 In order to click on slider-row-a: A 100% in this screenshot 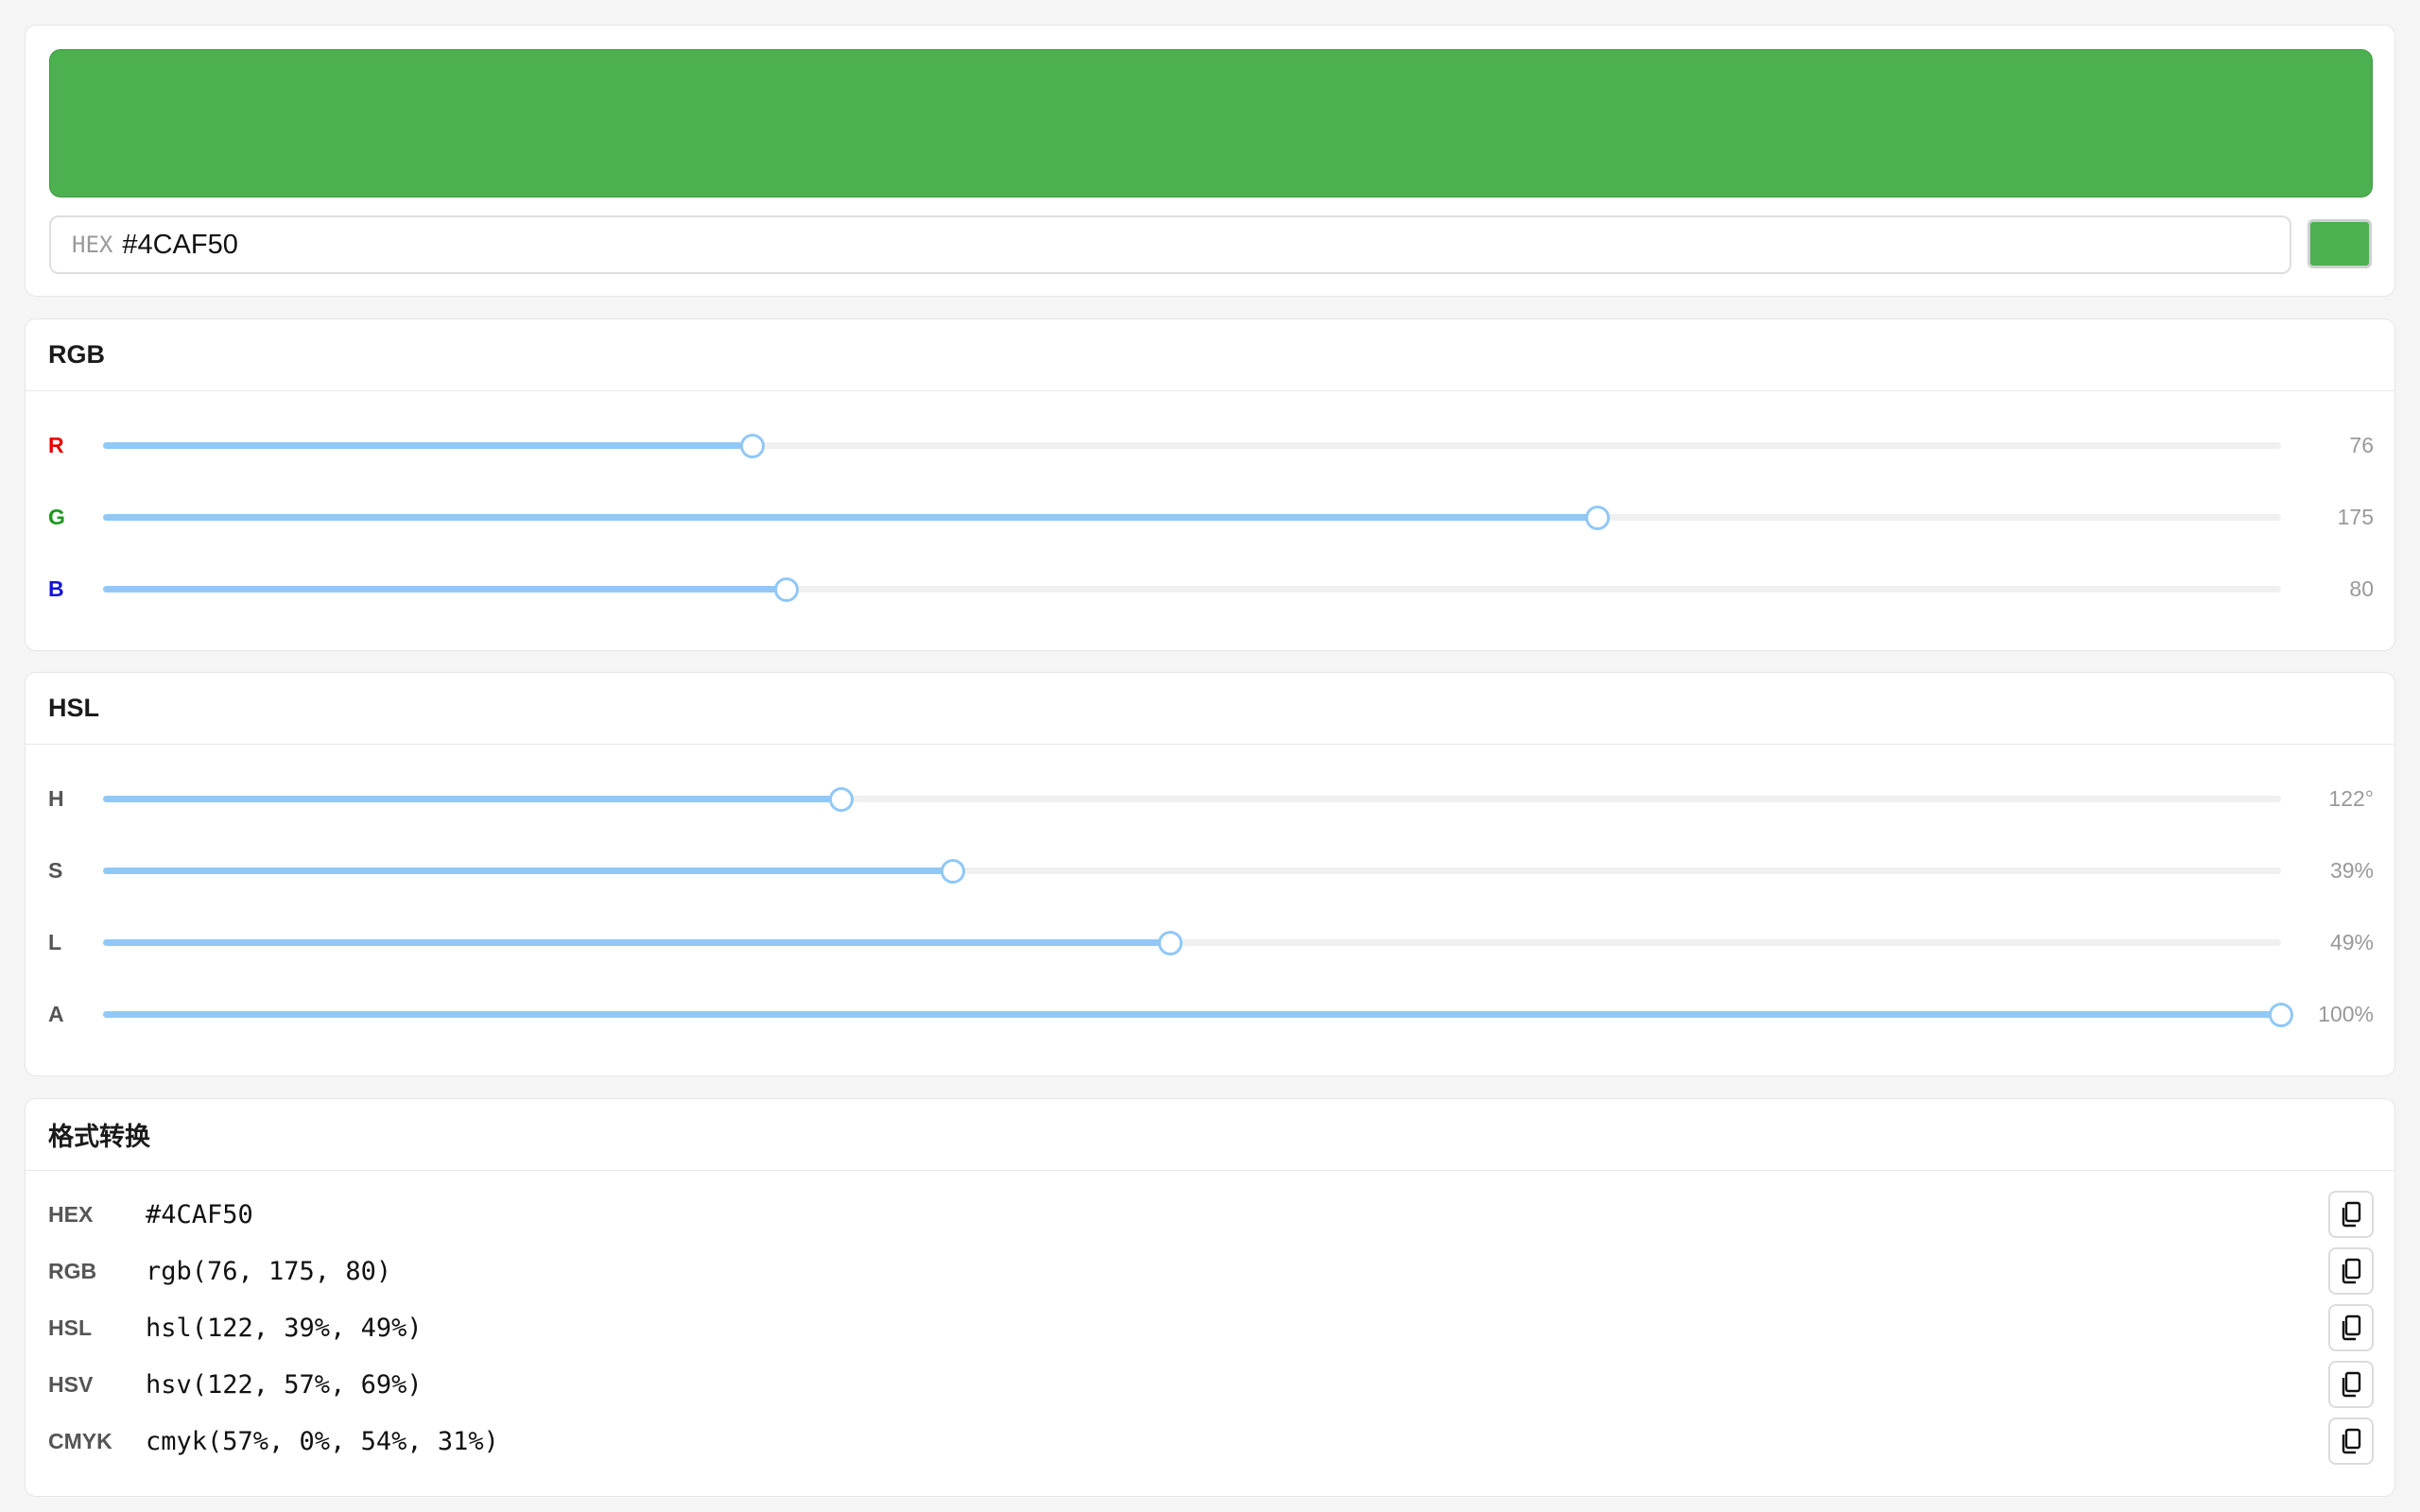, I will do `click(1211, 1014)`.